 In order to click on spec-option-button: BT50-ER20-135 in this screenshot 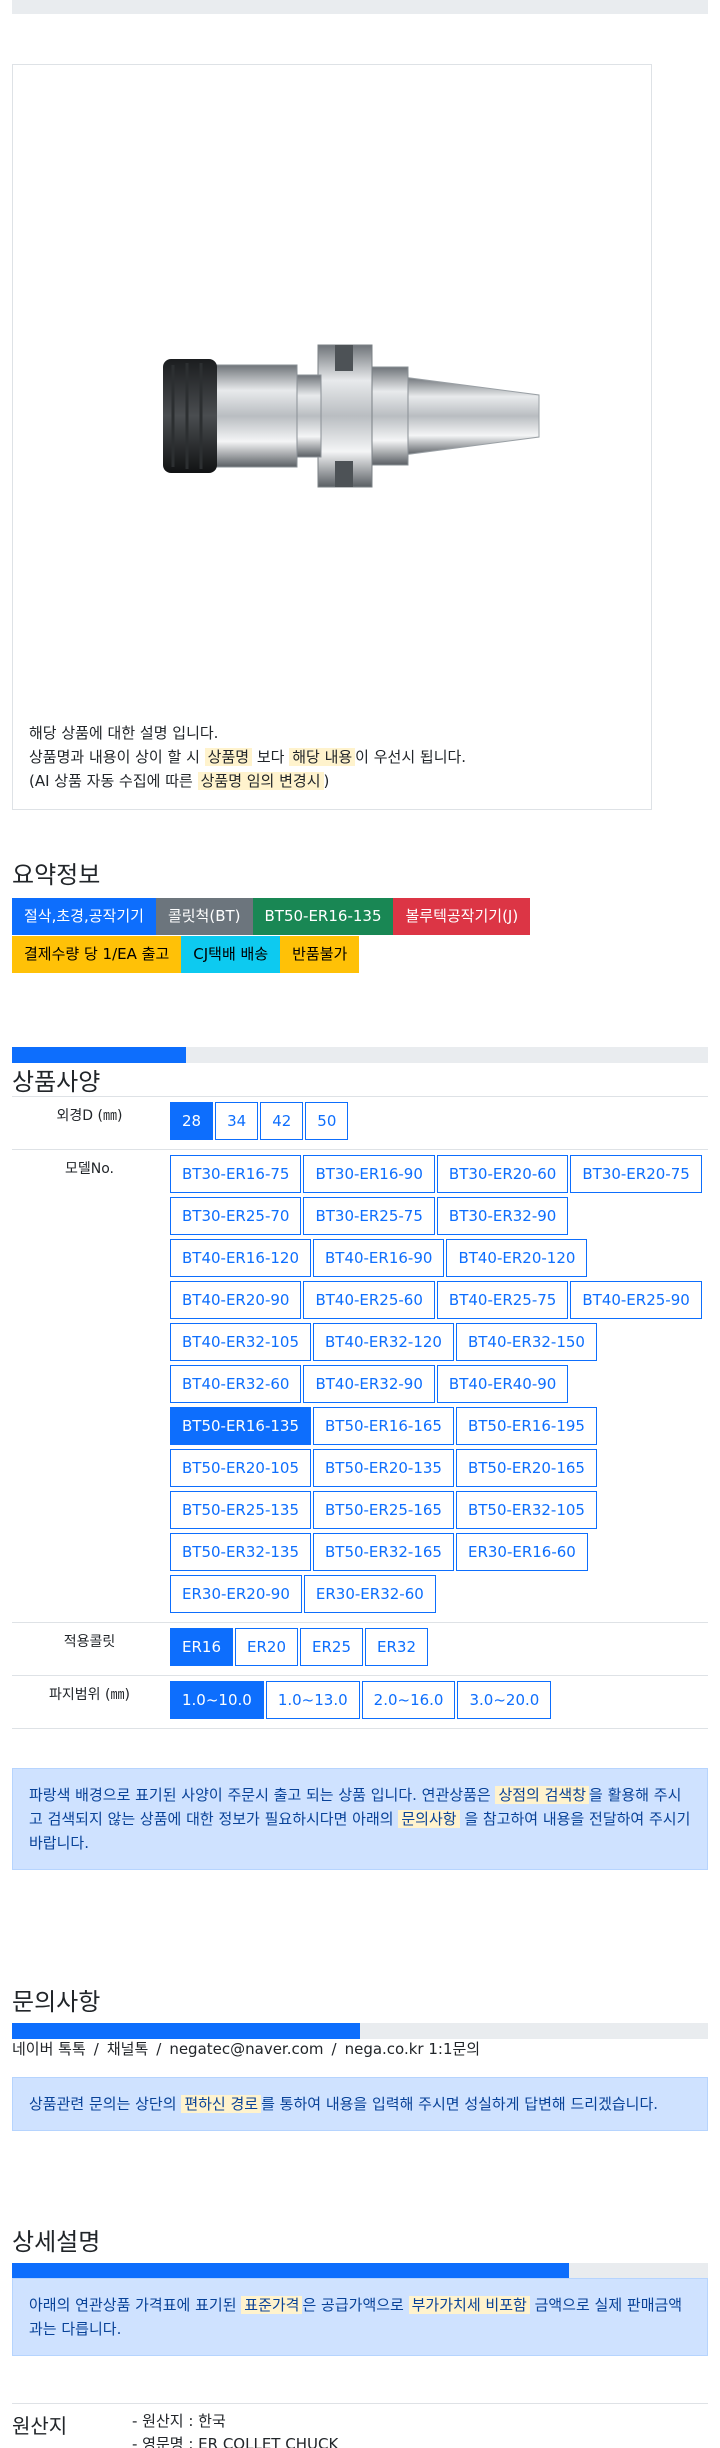, I will do `click(383, 1468)`.